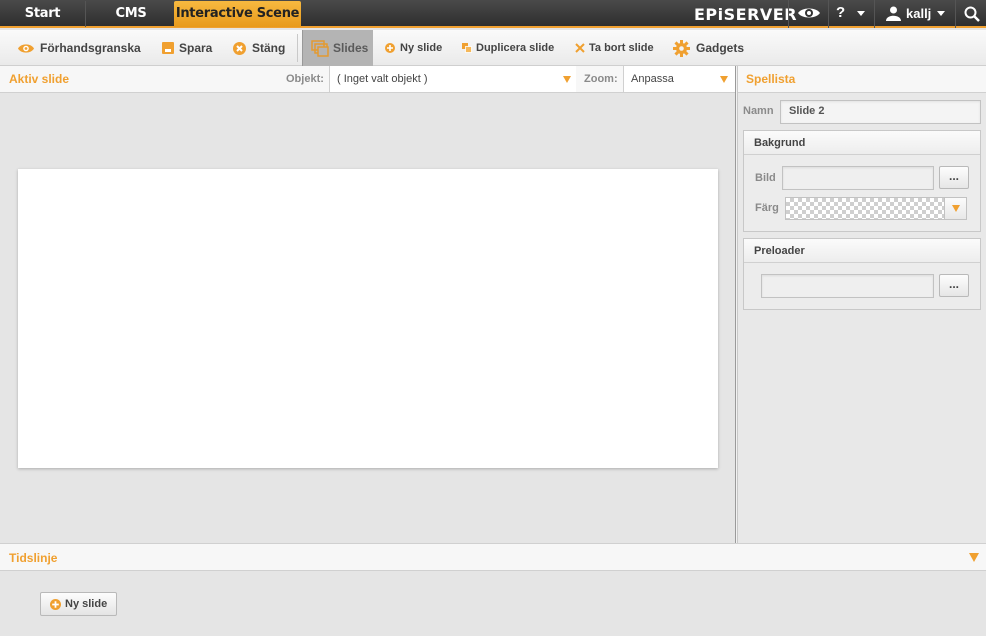 This screenshot has width=986, height=636. Describe the element at coordinates (679, 79) in the screenshot. I see `zoom-select: Anpassa` at that location.